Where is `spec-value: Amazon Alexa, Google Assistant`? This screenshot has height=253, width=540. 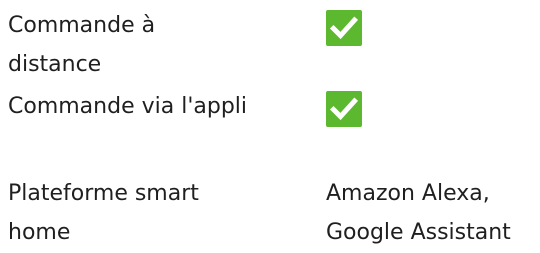 spec-value: Amazon Alexa, Google Assistant is located at coordinates (418, 213).